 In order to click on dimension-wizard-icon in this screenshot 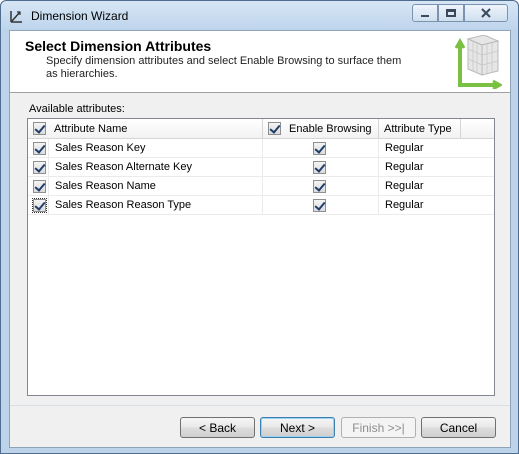, I will do `click(16, 17)`.